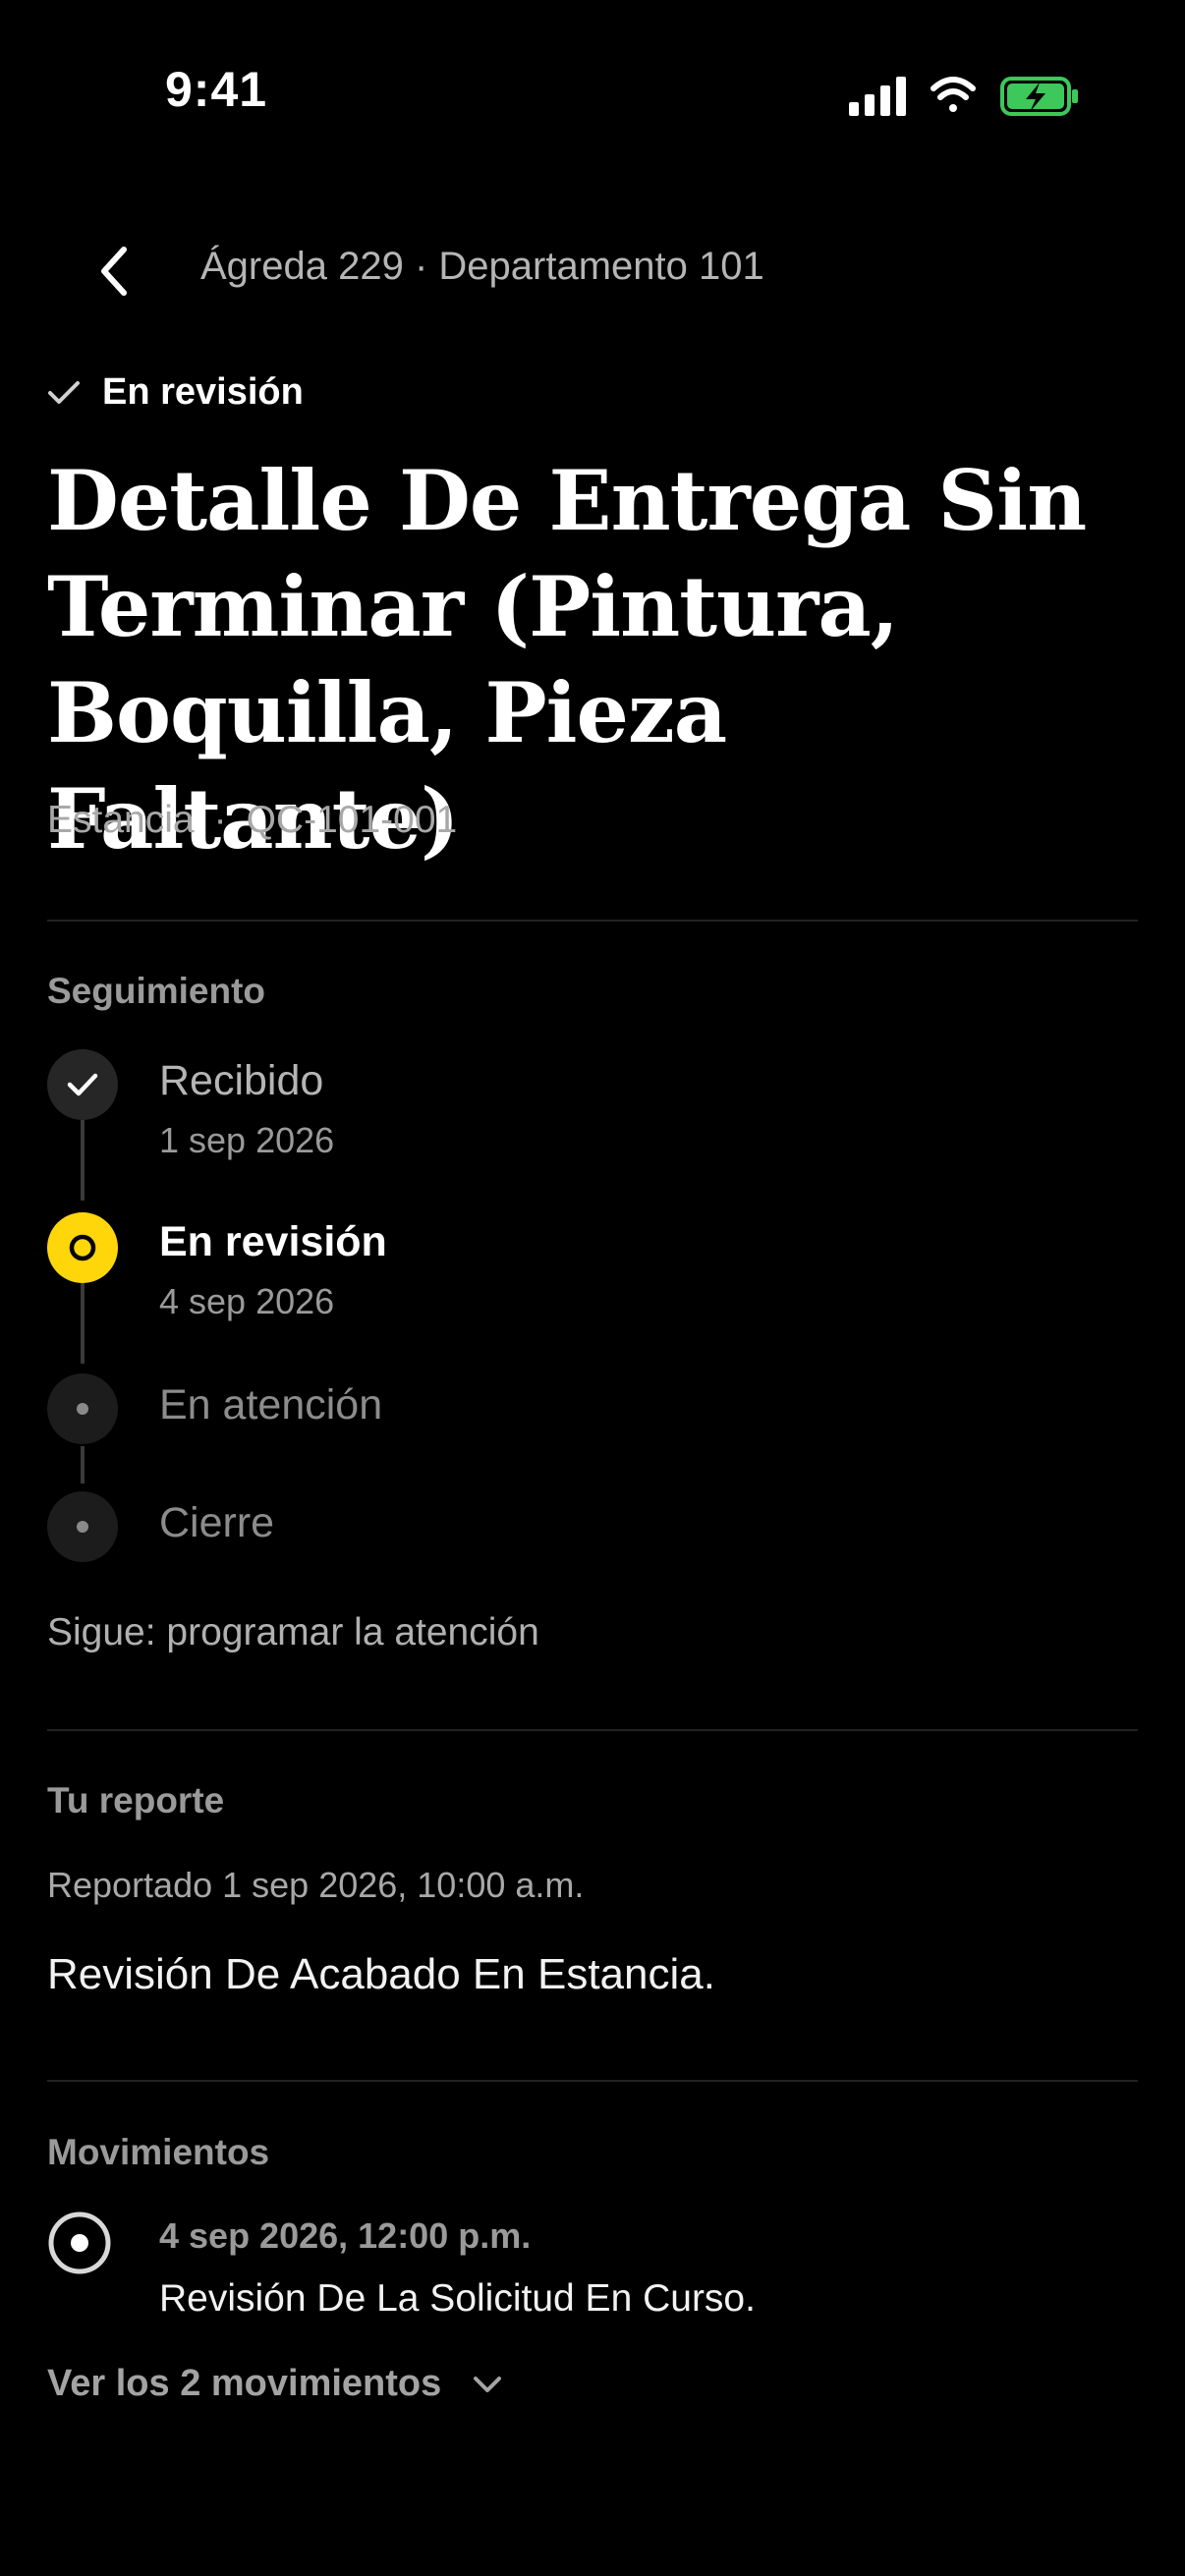  What do you see at coordinates (247, 1301) in the screenshot?
I see `timeline-step-date: 4 sep 2026` at bounding box center [247, 1301].